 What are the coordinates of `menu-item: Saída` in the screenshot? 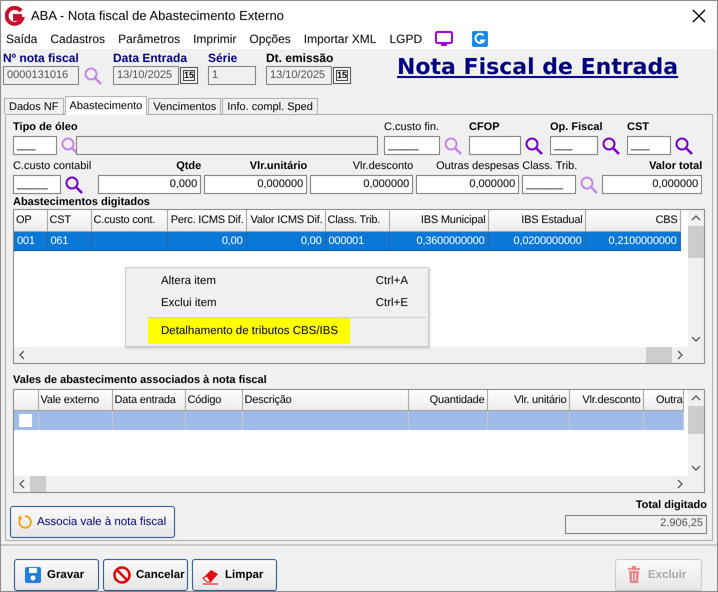 It's located at (22, 39).